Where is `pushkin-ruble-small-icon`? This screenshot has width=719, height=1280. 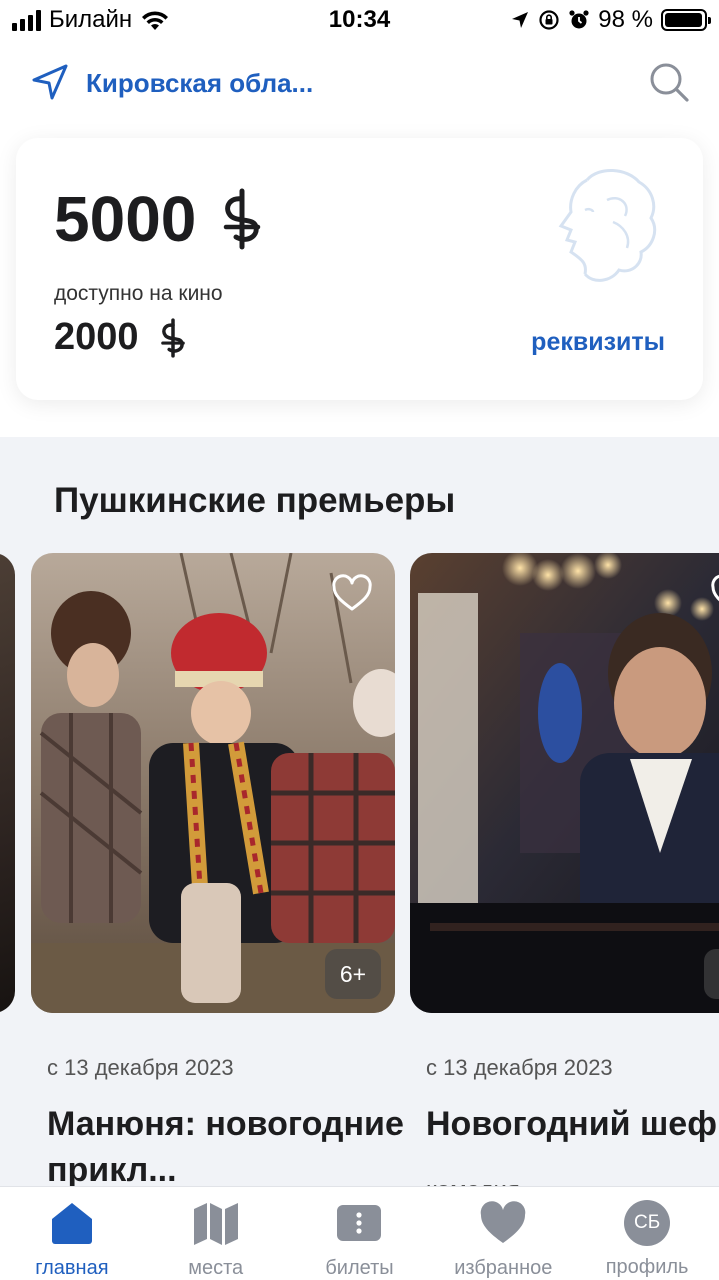
pushkin-ruble-small-icon is located at coordinates (172, 337).